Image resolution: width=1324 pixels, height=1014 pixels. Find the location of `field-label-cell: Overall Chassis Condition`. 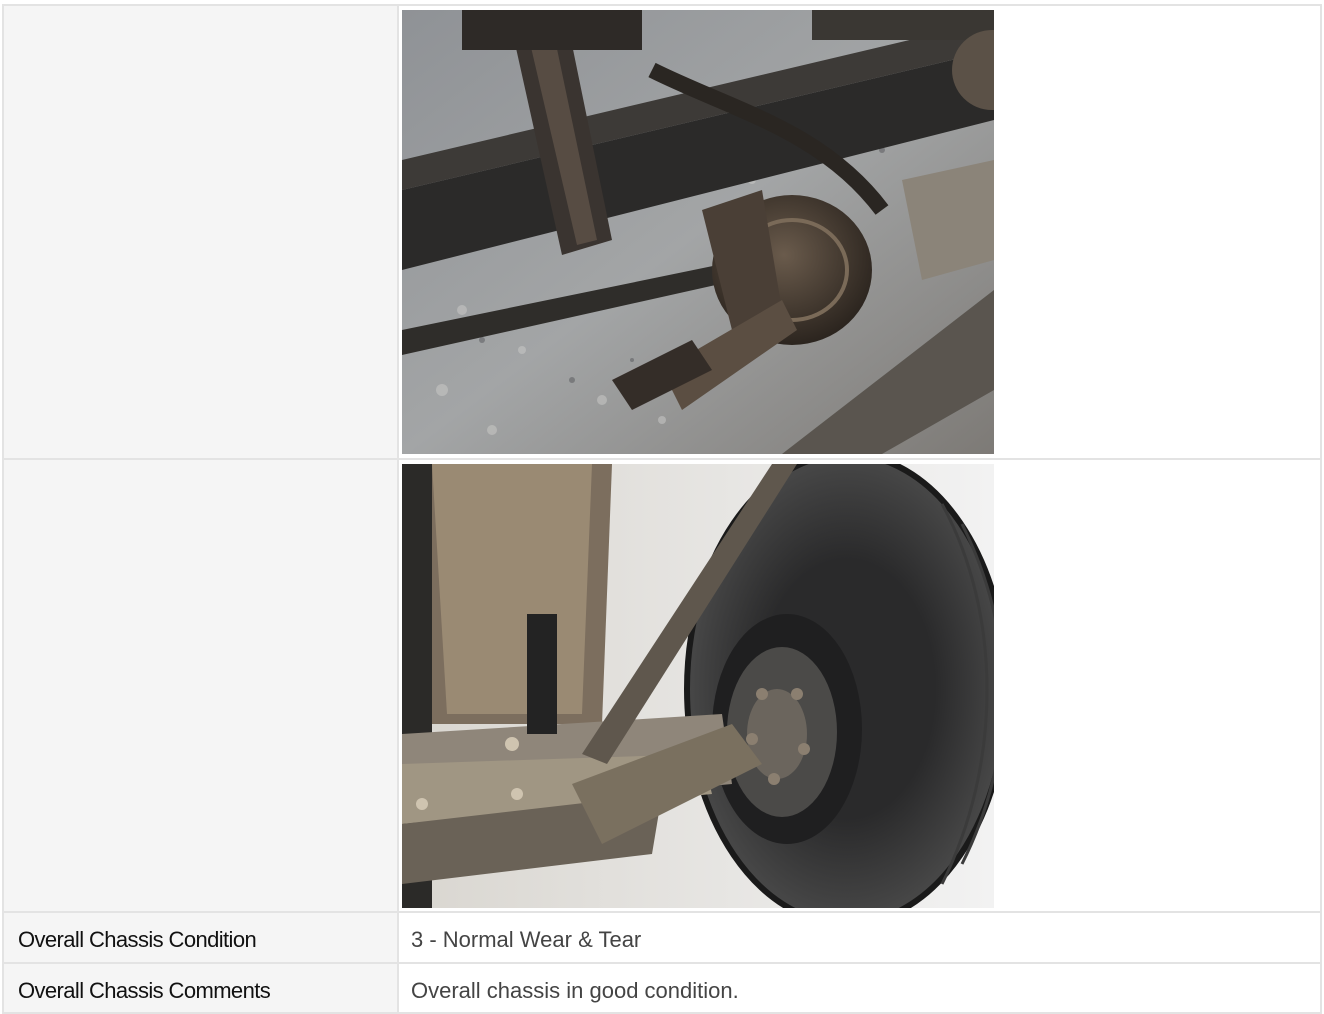

field-label-cell: Overall Chassis Condition is located at coordinates (200, 937).